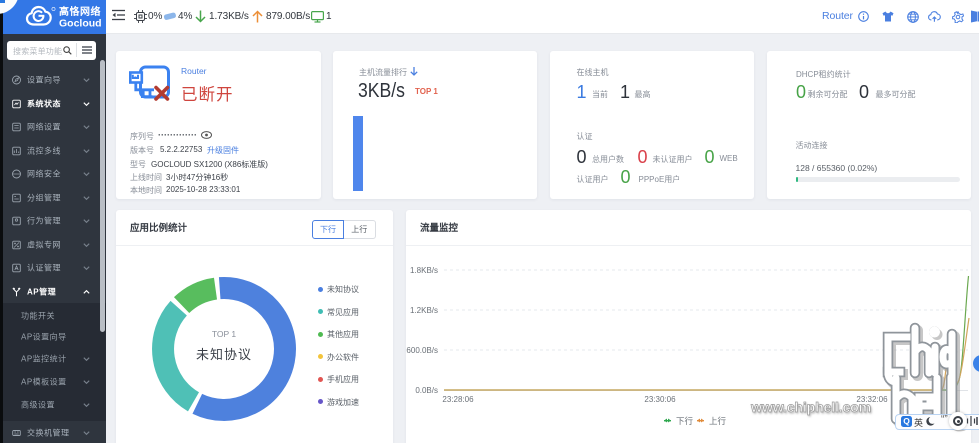 This screenshot has width=979, height=443. I want to click on svg-text: 600.0B/s, so click(422, 350).